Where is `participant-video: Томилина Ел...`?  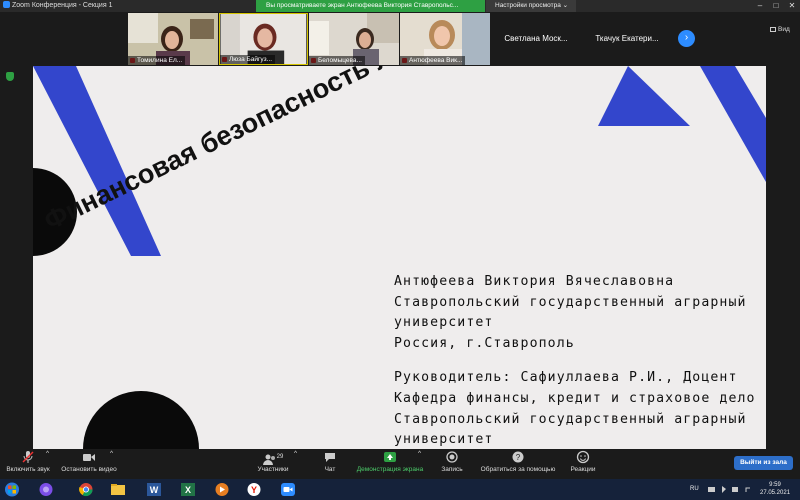 participant-video: Томилина Ел... is located at coordinates (173, 39).